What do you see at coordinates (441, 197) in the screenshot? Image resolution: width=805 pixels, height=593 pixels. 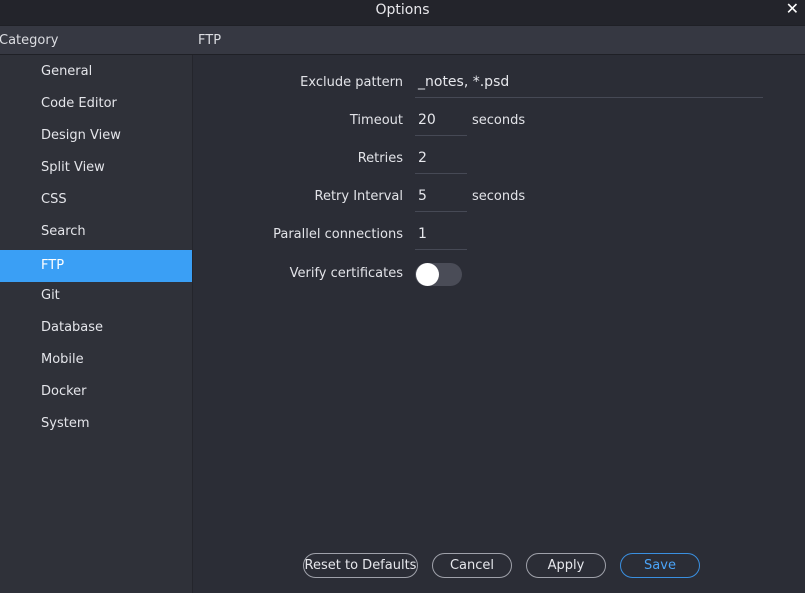 I see `retry-interval-input: 5` at bounding box center [441, 197].